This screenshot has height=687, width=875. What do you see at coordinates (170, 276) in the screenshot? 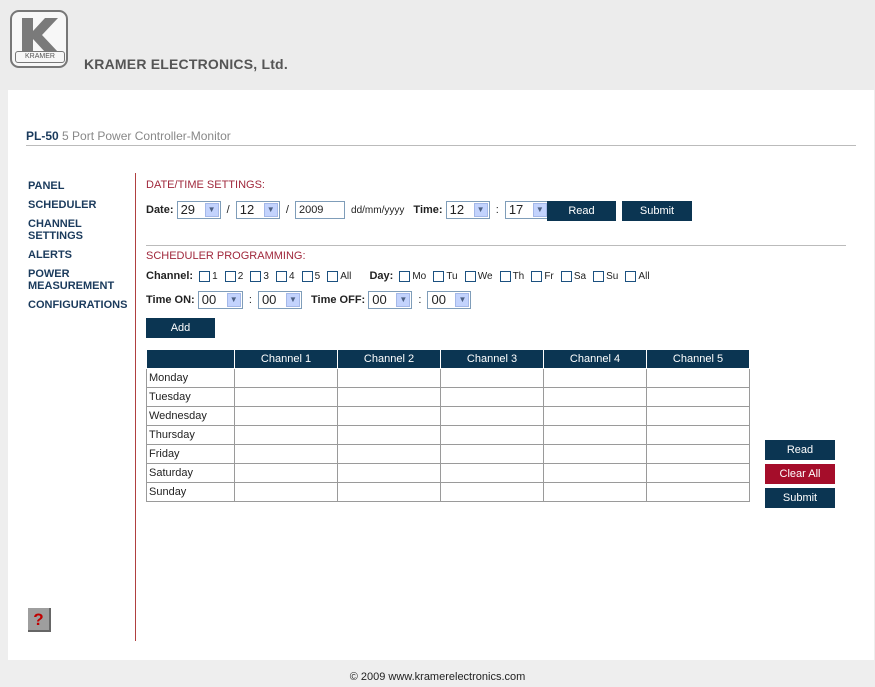
I see `channel-label: Channel:` at bounding box center [170, 276].